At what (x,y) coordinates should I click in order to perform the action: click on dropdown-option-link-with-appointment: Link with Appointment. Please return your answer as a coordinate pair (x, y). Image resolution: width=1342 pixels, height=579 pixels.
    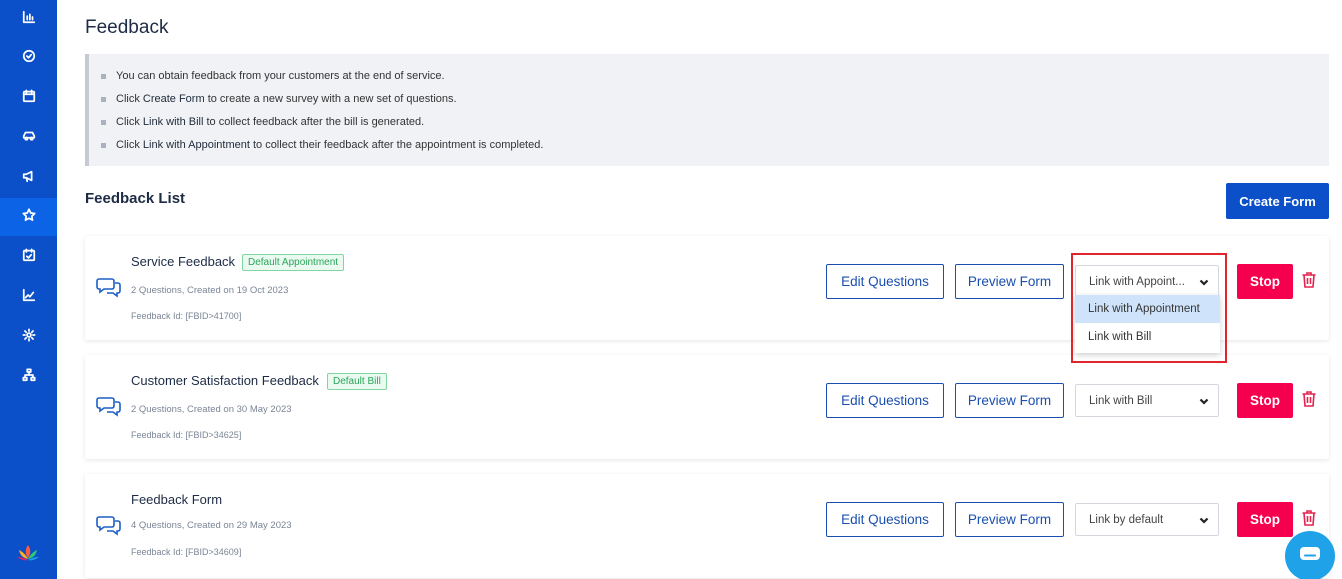
    Looking at the image, I should click on (1147, 309).